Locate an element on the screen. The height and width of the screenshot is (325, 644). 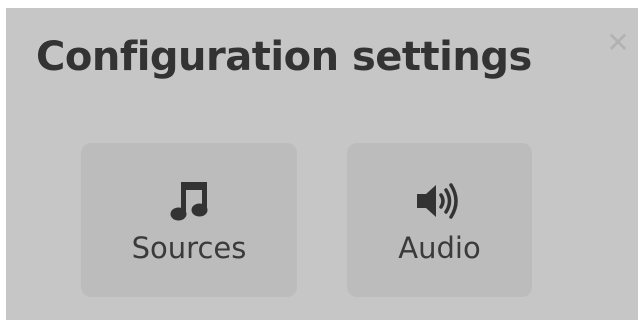
audio-button: Audio is located at coordinates (439, 220).